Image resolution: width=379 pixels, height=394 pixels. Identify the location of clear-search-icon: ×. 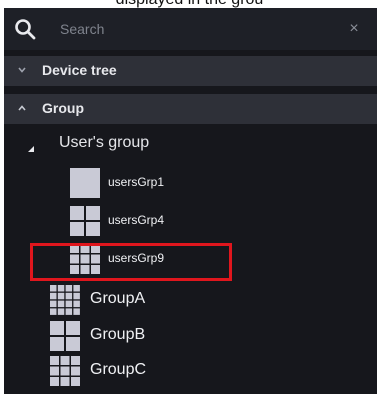
(354, 29).